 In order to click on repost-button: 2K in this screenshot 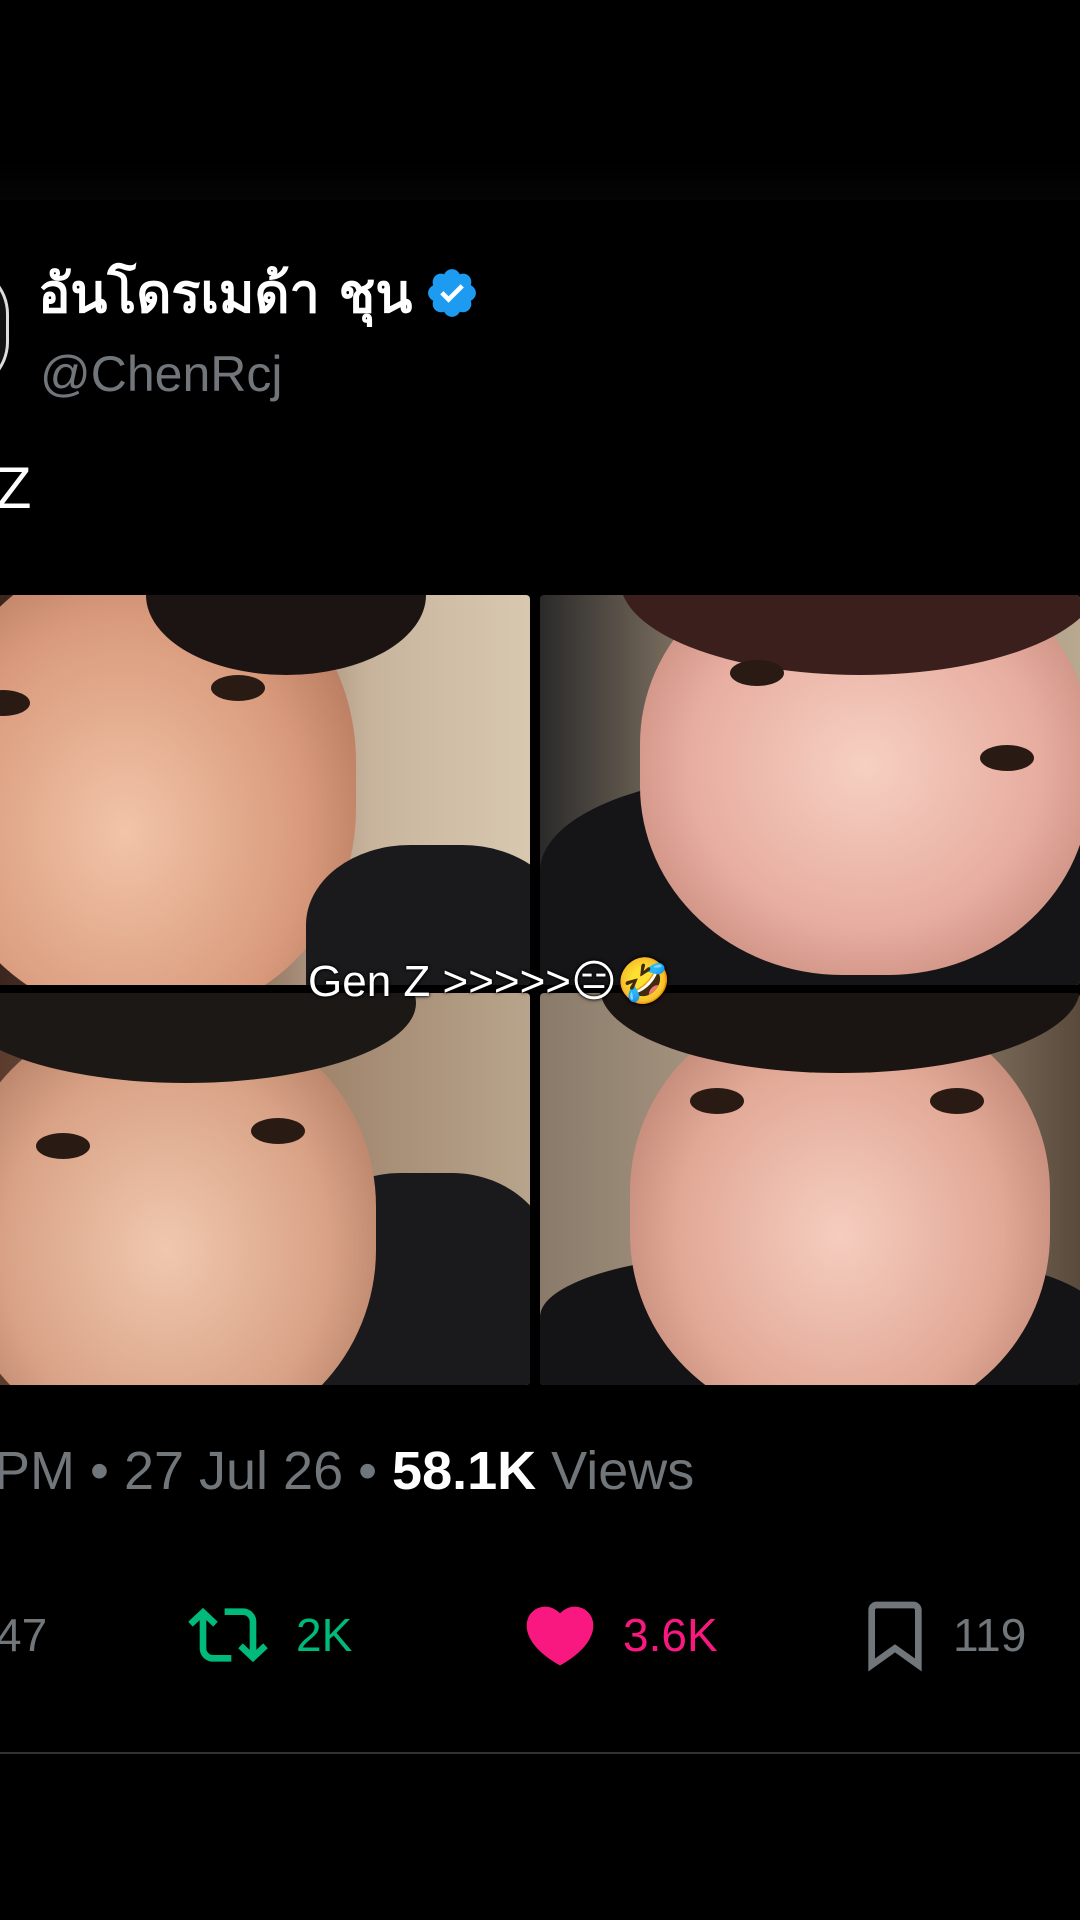, I will do `click(265, 1635)`.